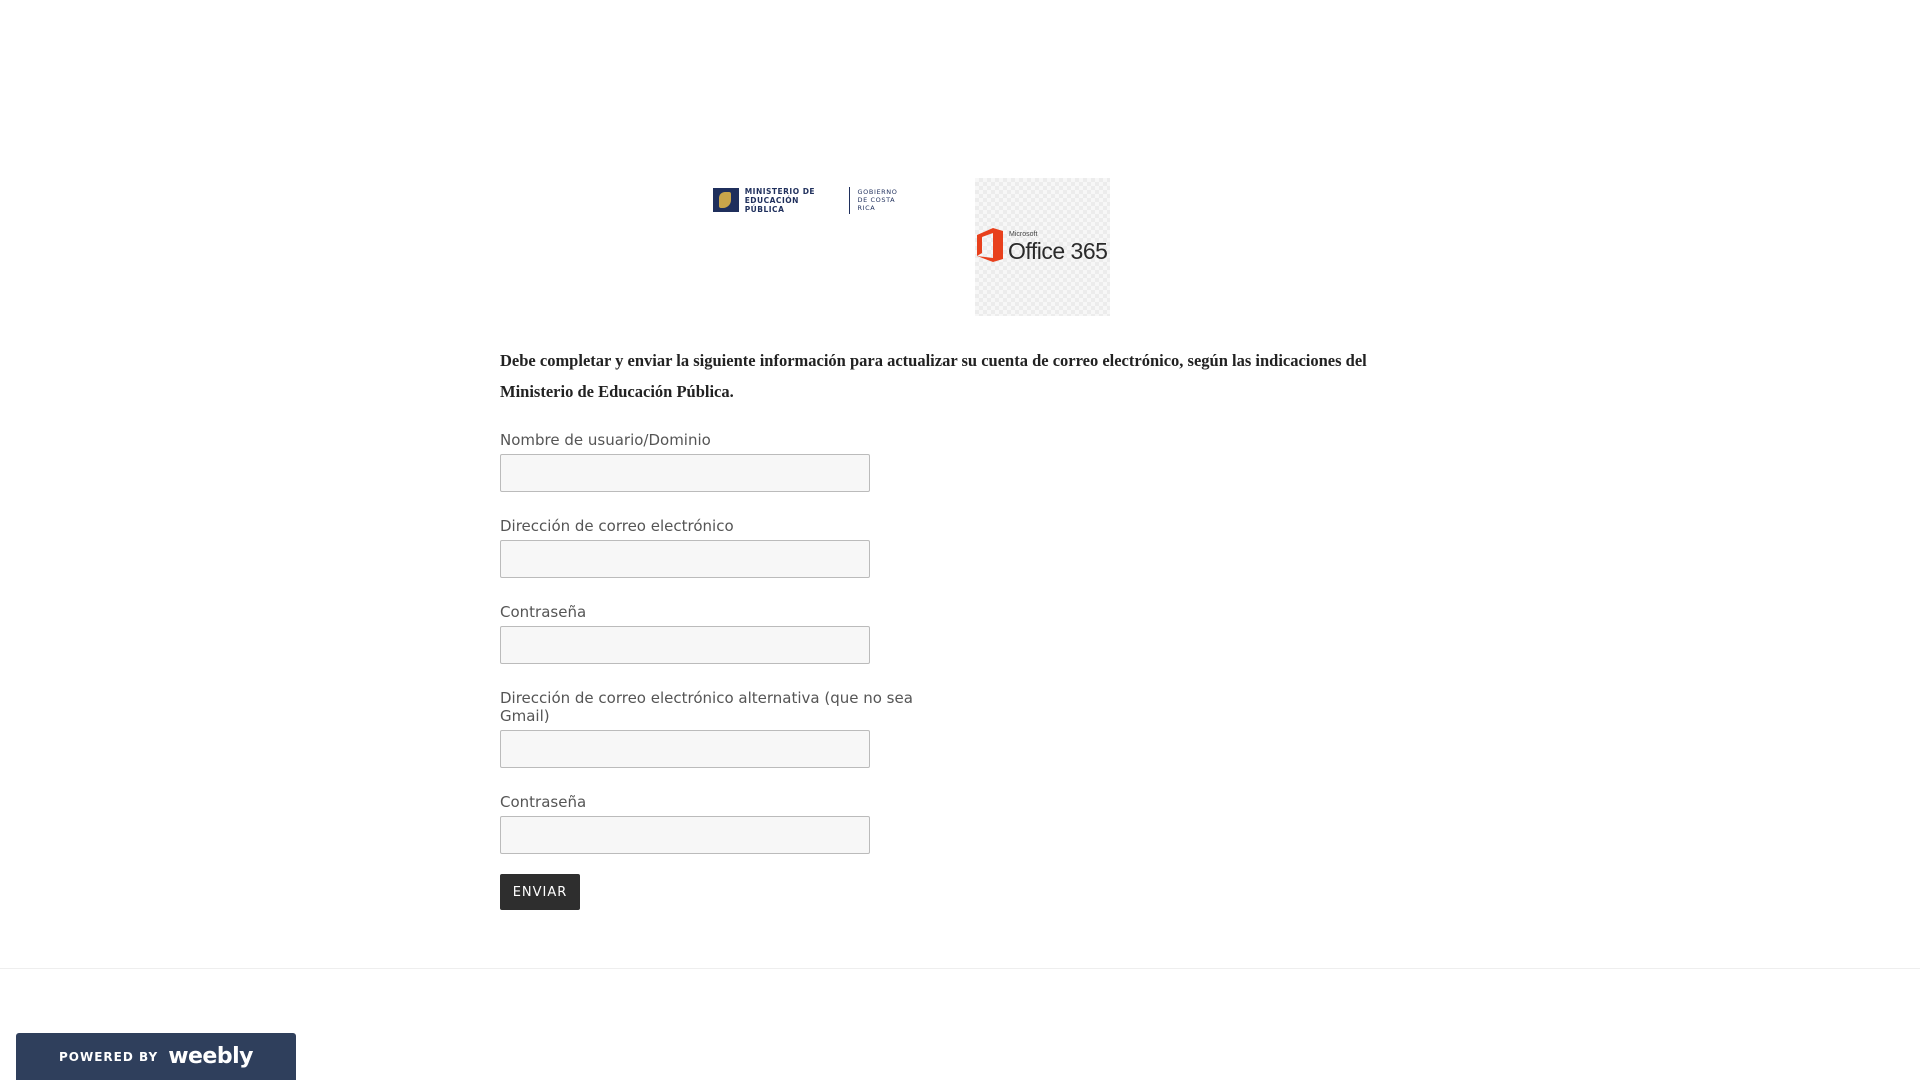 This screenshot has width=1920, height=1080. I want to click on weebly-badge: POWERED BY weebly, so click(156, 1056).